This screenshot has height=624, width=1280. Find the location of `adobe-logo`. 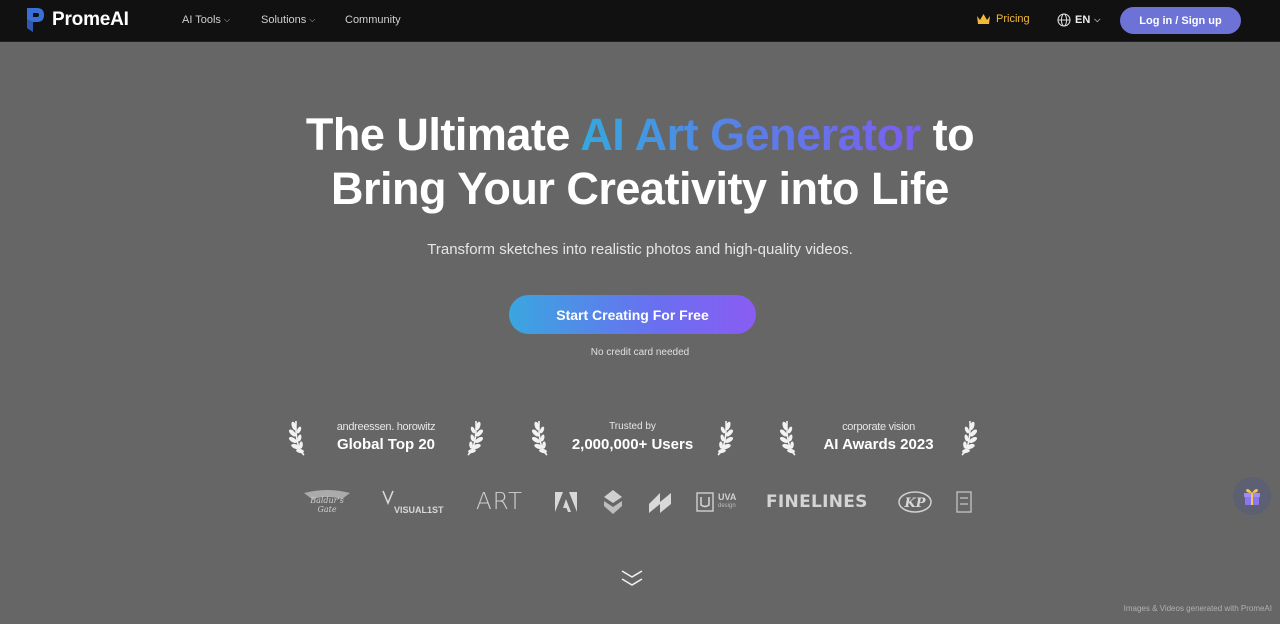

adobe-logo is located at coordinates (567, 502).